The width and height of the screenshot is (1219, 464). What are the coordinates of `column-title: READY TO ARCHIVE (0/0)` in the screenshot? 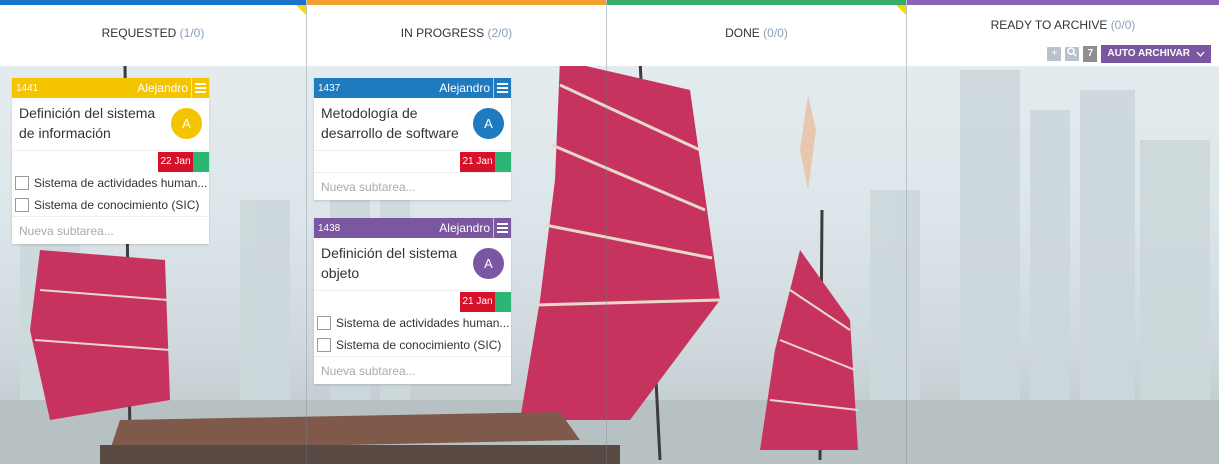 It's located at (1063, 25).